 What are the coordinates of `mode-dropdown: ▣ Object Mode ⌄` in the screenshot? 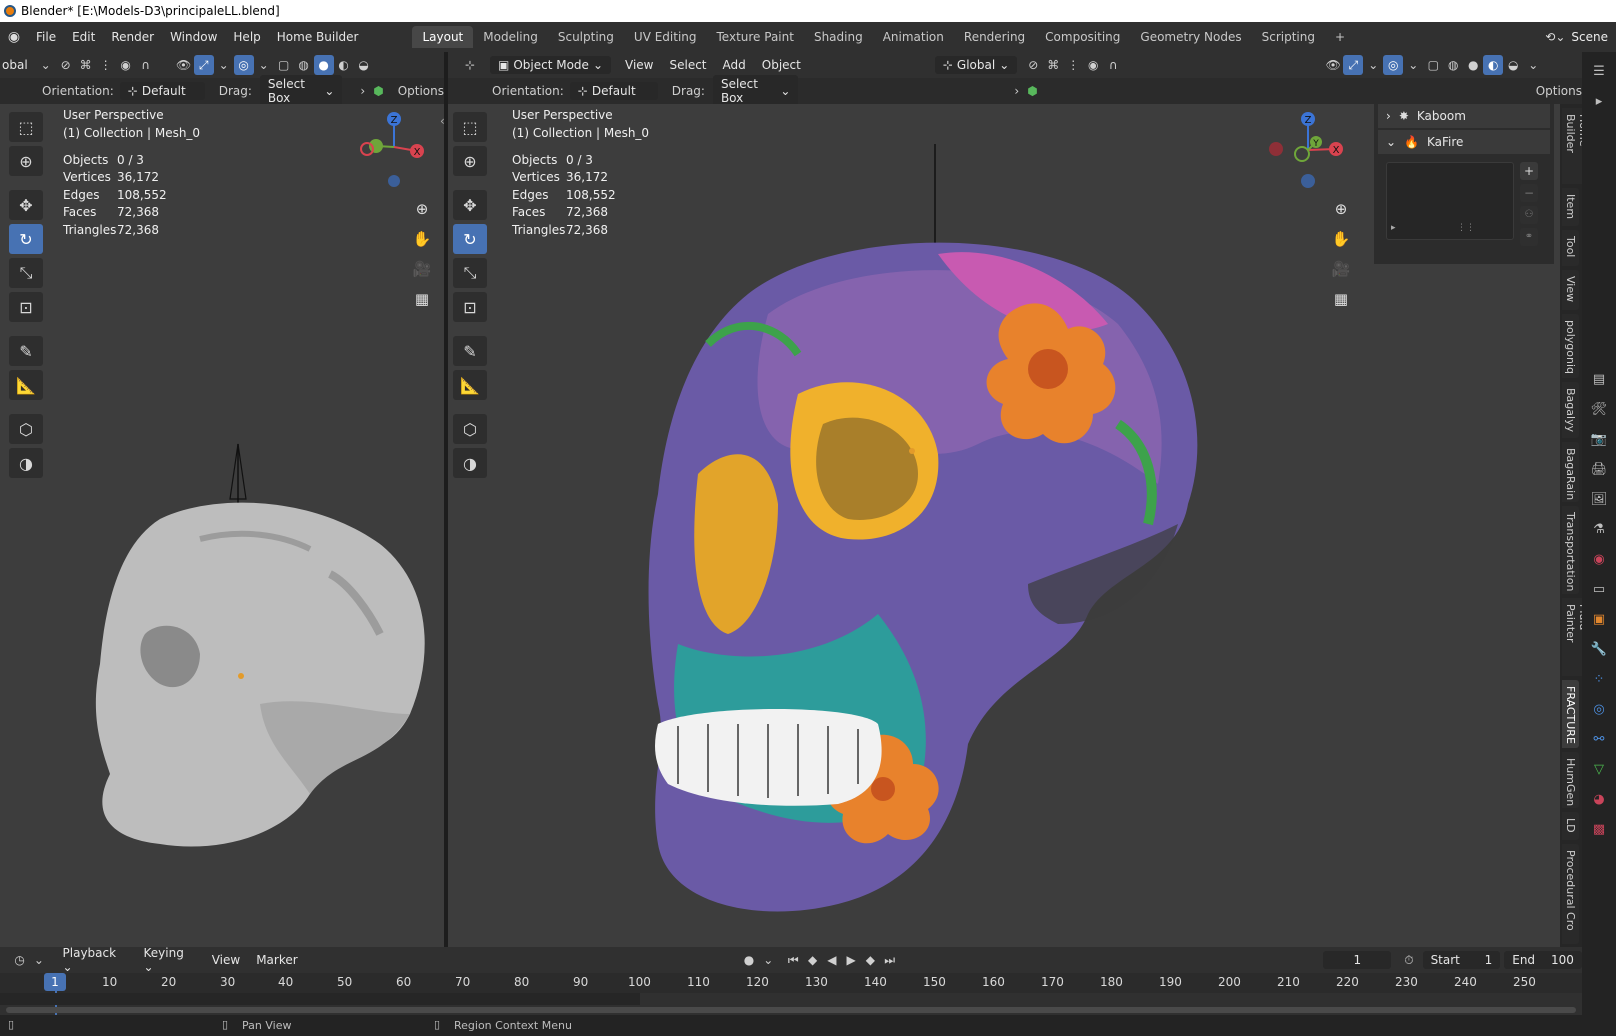 It's located at (550, 65).